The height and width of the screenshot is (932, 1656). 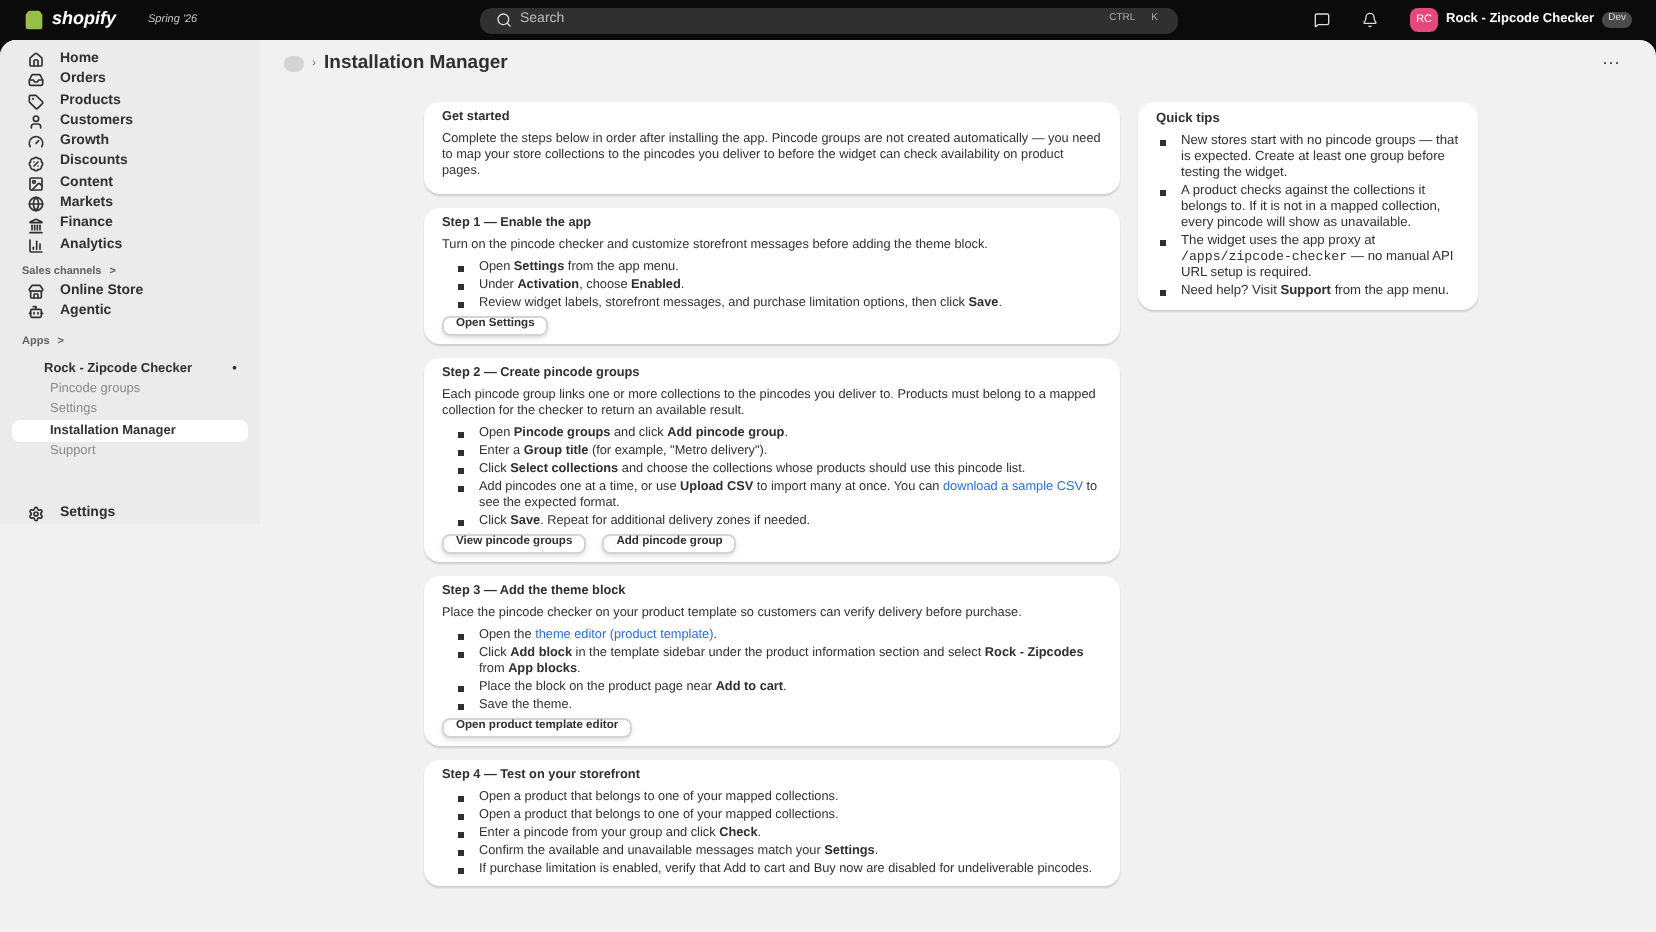 I want to click on page-title: Installation Manager, so click(x=416, y=63).